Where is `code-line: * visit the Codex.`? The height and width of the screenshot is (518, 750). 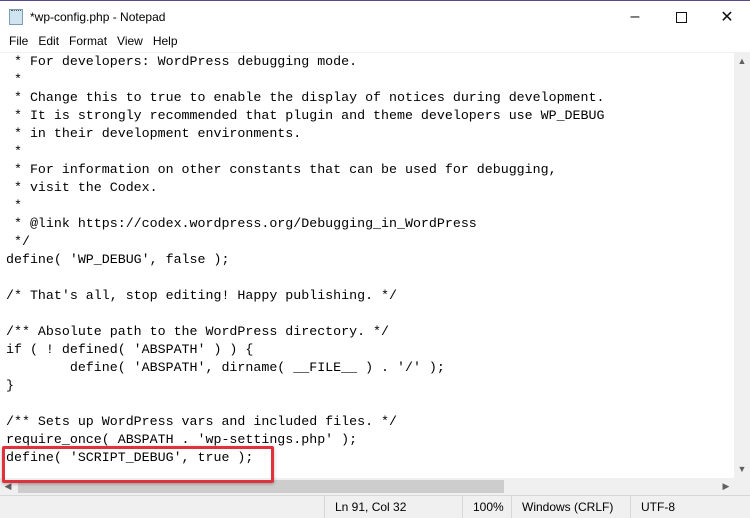 code-line: * visit the Codex. is located at coordinates (82, 187).